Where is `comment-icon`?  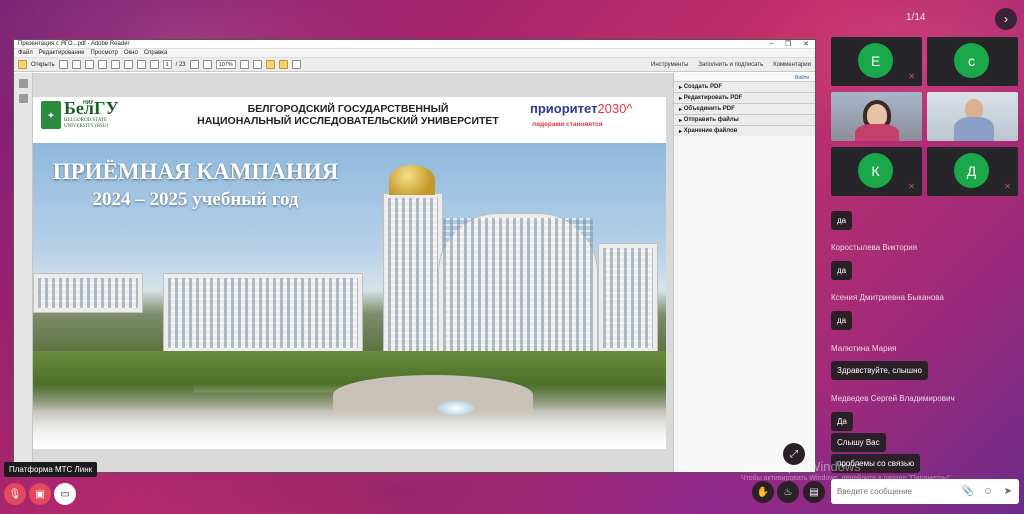
comment-icon is located at coordinates (270, 64).